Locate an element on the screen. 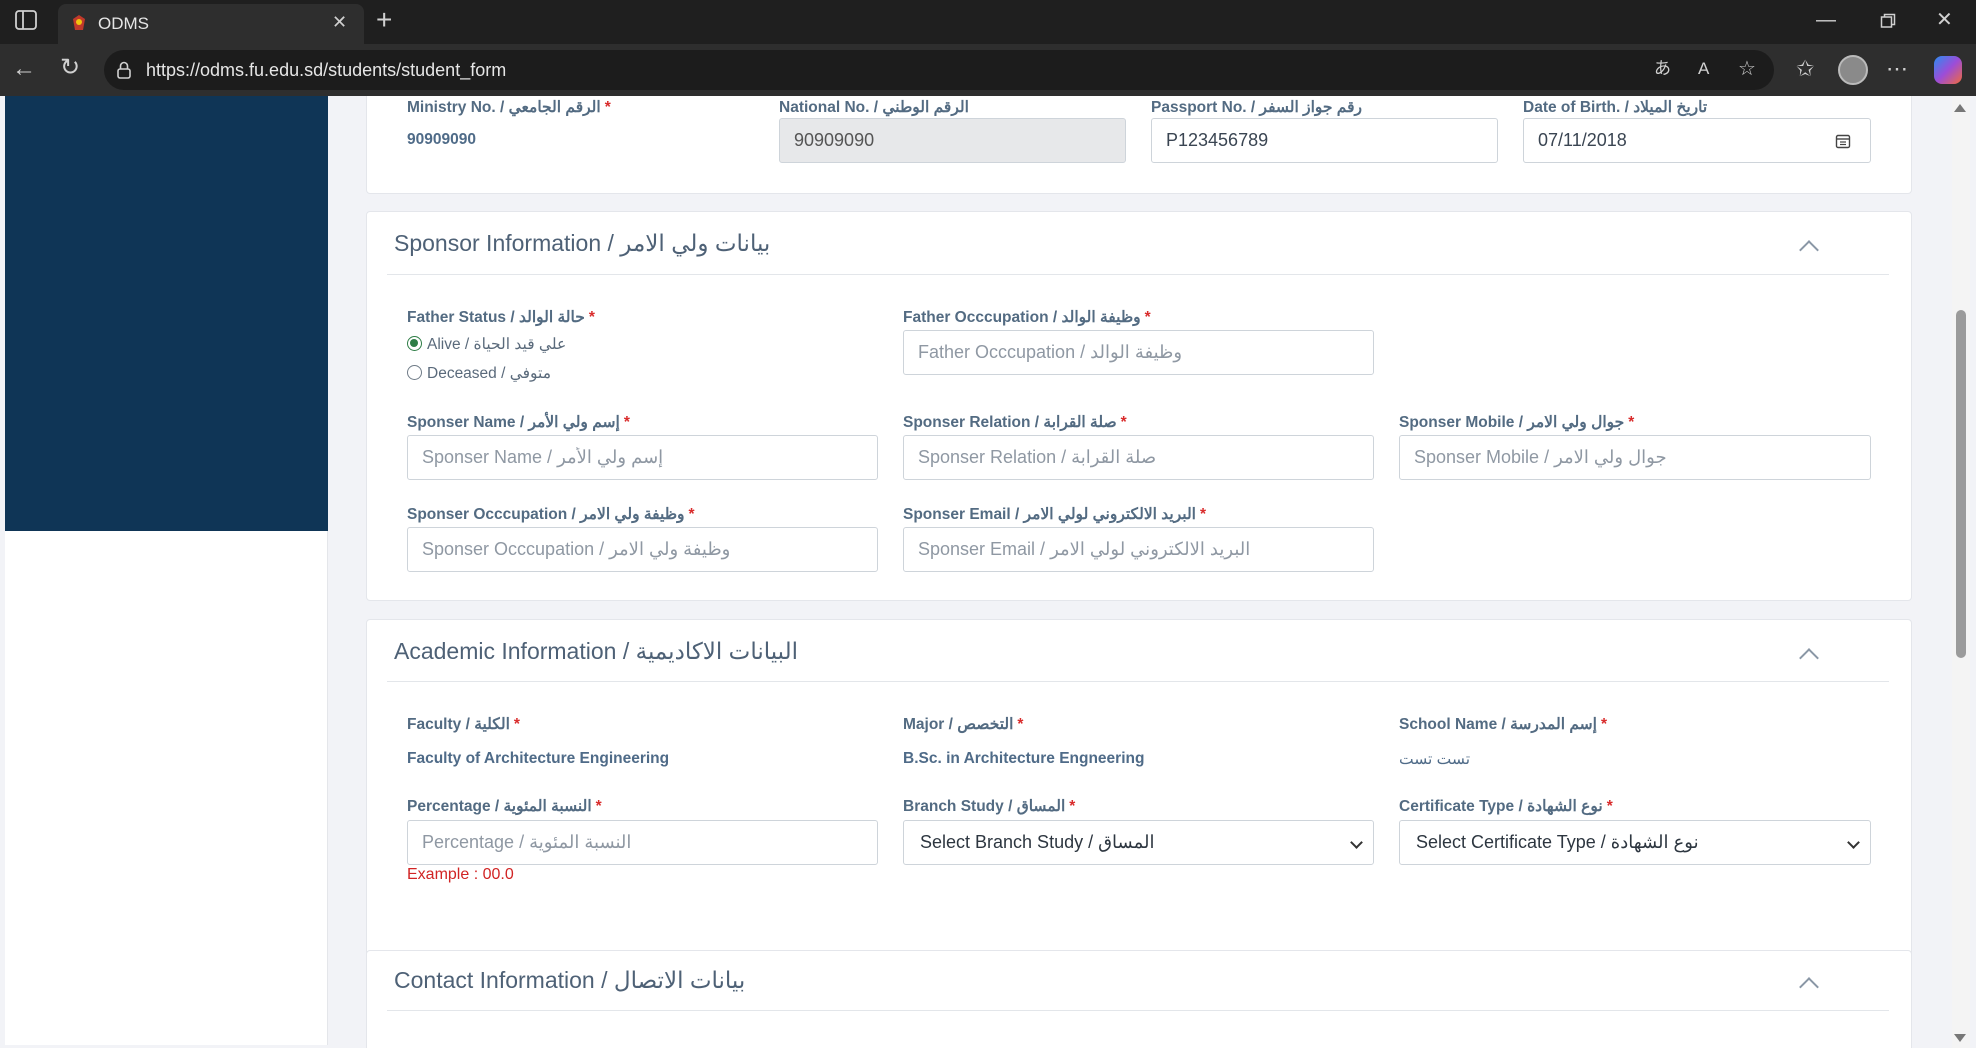 This screenshot has width=1976, height=1048. school-name-value: تست تست is located at coordinates (1435, 759).